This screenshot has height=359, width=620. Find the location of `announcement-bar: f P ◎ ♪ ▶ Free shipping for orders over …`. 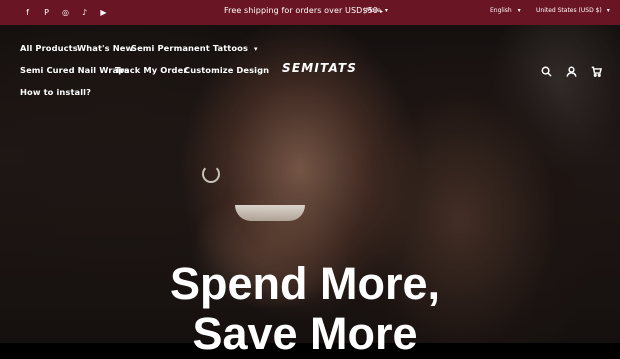

announcement-bar: f P ◎ ♪ ▶ Free shipping for orders over … is located at coordinates (310, 12).